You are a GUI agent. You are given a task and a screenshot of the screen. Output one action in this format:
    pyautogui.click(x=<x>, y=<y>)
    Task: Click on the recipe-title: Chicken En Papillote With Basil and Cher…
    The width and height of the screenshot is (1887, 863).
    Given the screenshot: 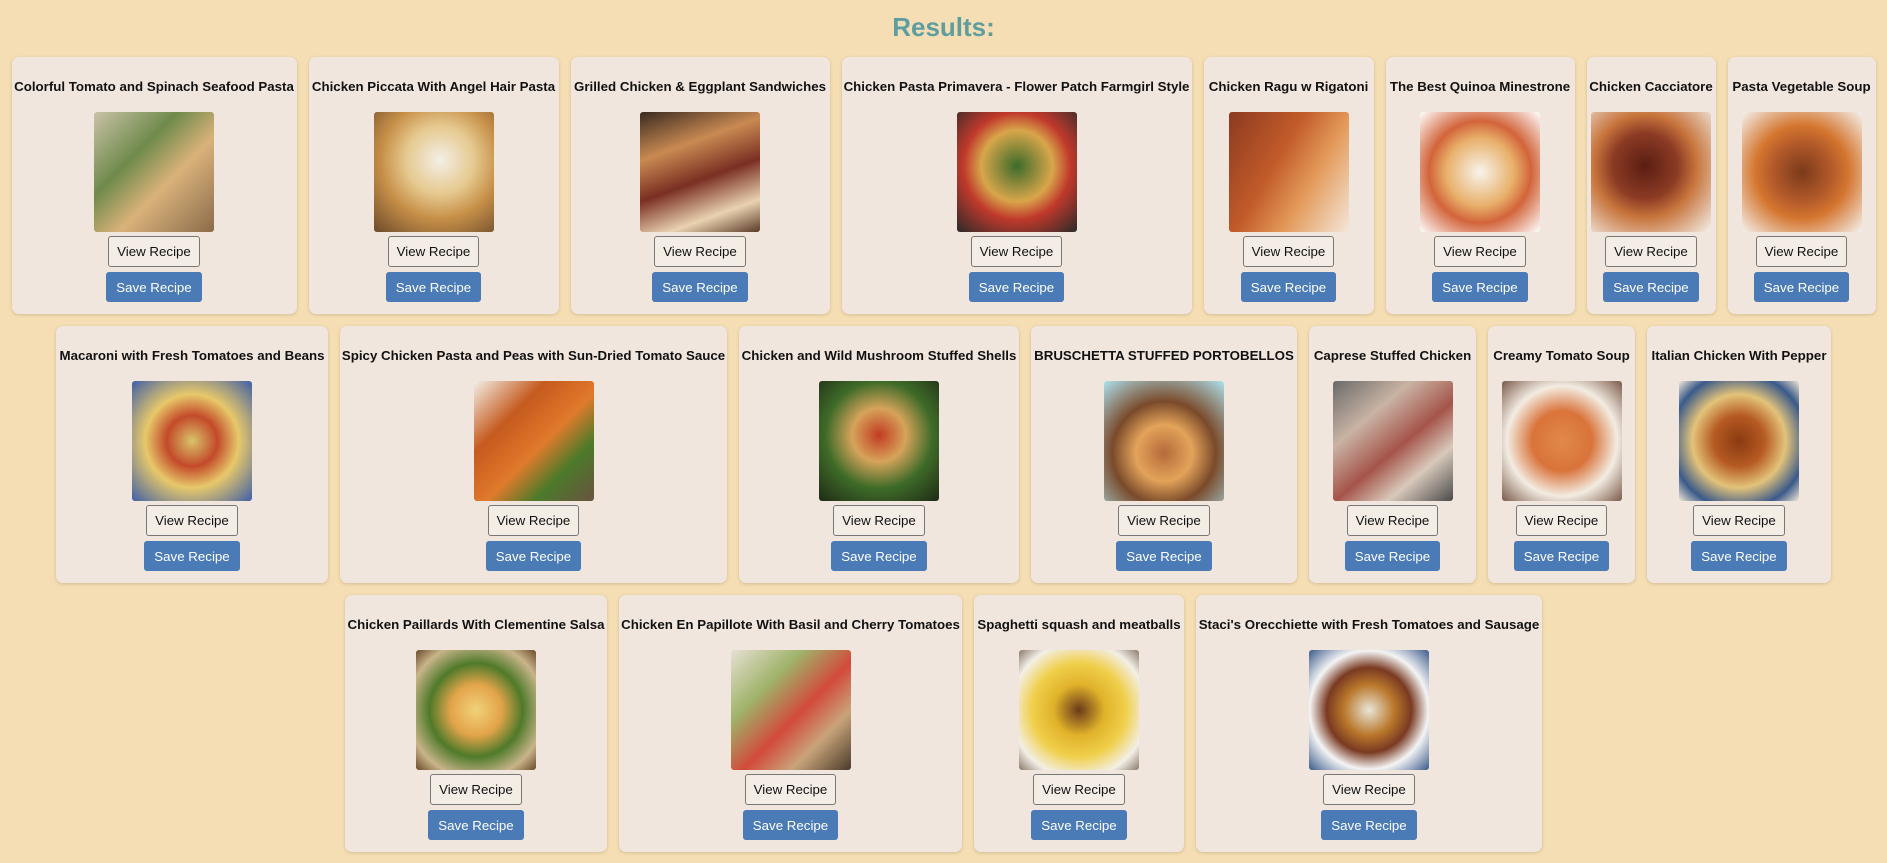 What is the action you would take?
    pyautogui.click(x=790, y=624)
    